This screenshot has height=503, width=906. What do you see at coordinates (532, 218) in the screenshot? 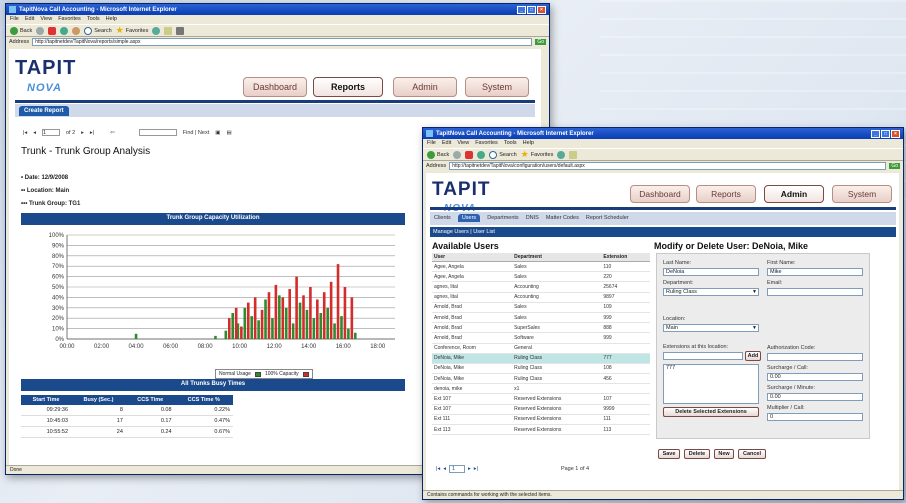
I see `tab-dnis: DNIS` at bounding box center [532, 218].